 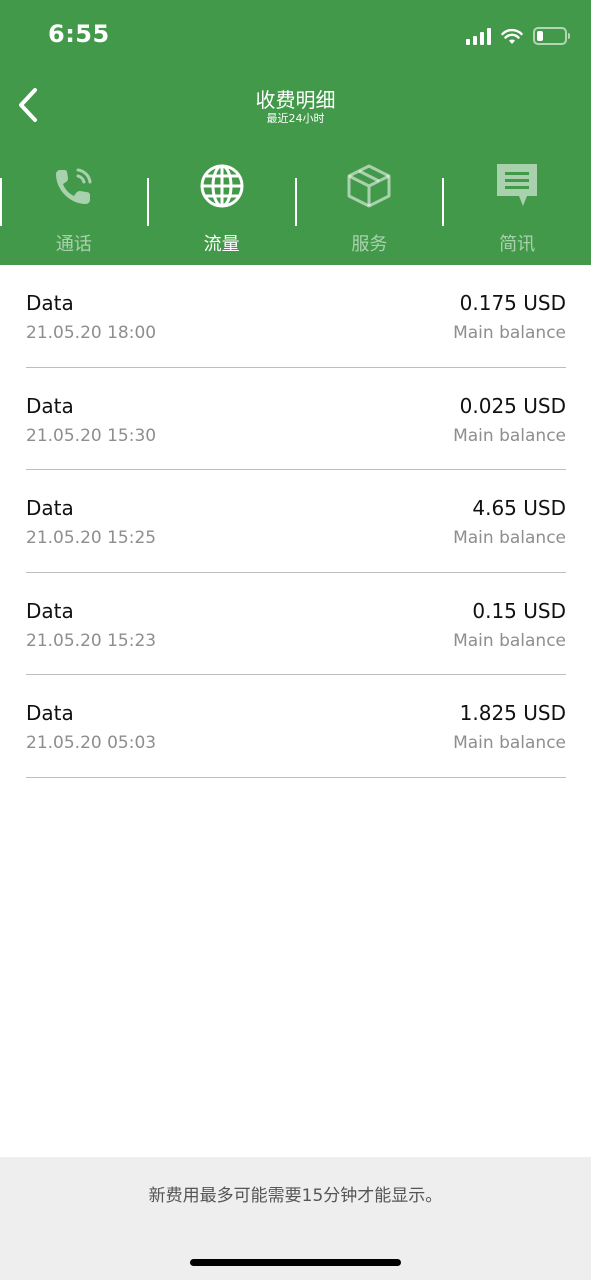 I want to click on globe-icon, so click(x=222, y=186).